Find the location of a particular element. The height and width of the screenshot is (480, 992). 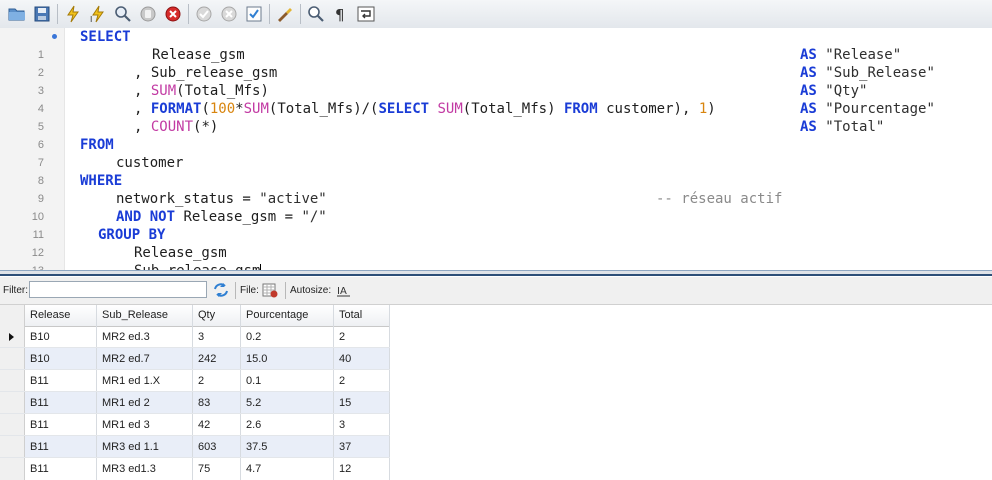

statement-marker-icon is located at coordinates (54, 36).